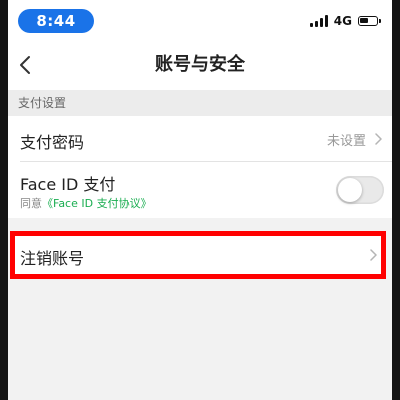 The width and height of the screenshot is (400, 400). I want to click on face-id-pay-label: Face ID 支付, so click(68, 184).